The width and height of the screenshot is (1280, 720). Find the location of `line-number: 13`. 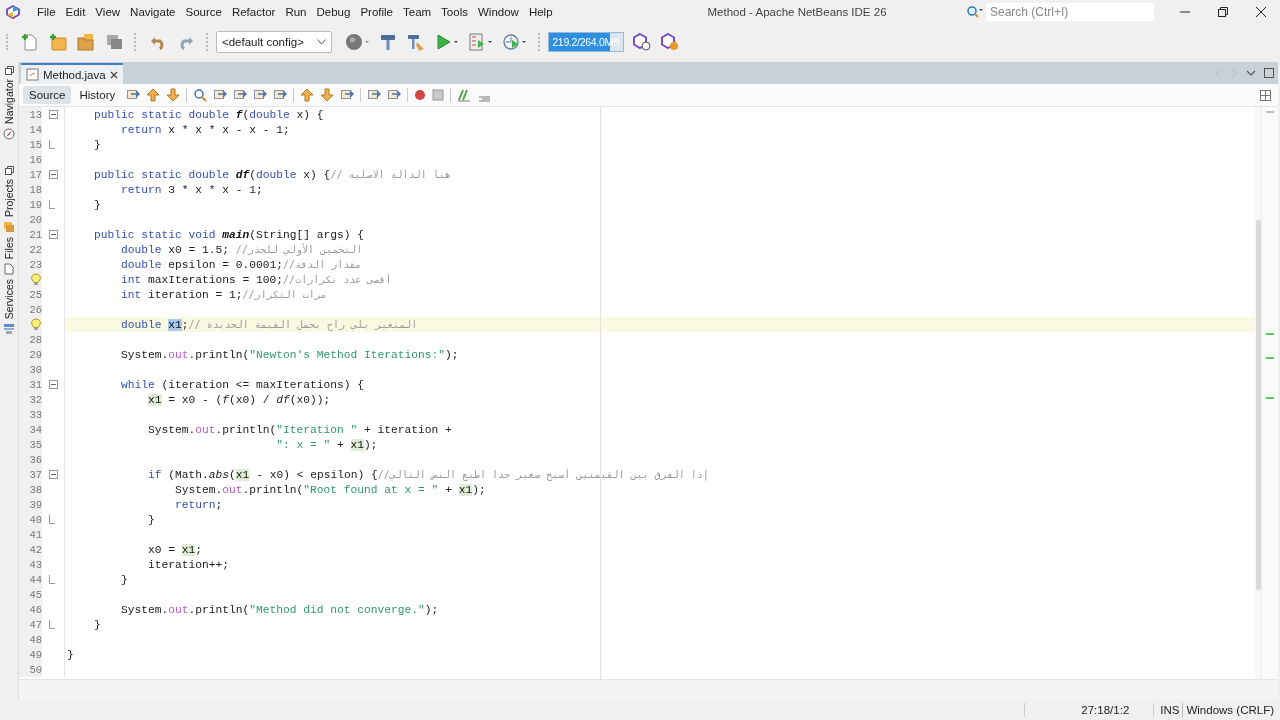

line-number: 13 is located at coordinates (35, 114).